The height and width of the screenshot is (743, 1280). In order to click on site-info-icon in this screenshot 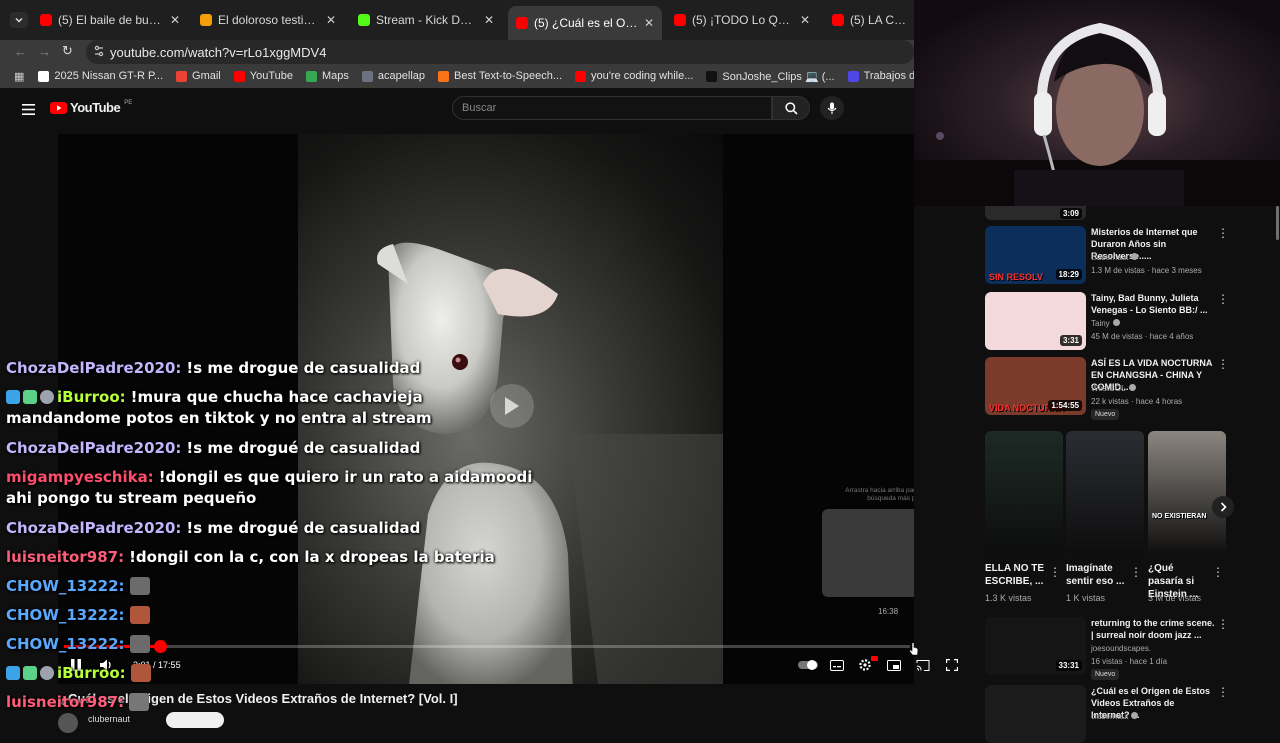, I will do `click(99, 51)`.